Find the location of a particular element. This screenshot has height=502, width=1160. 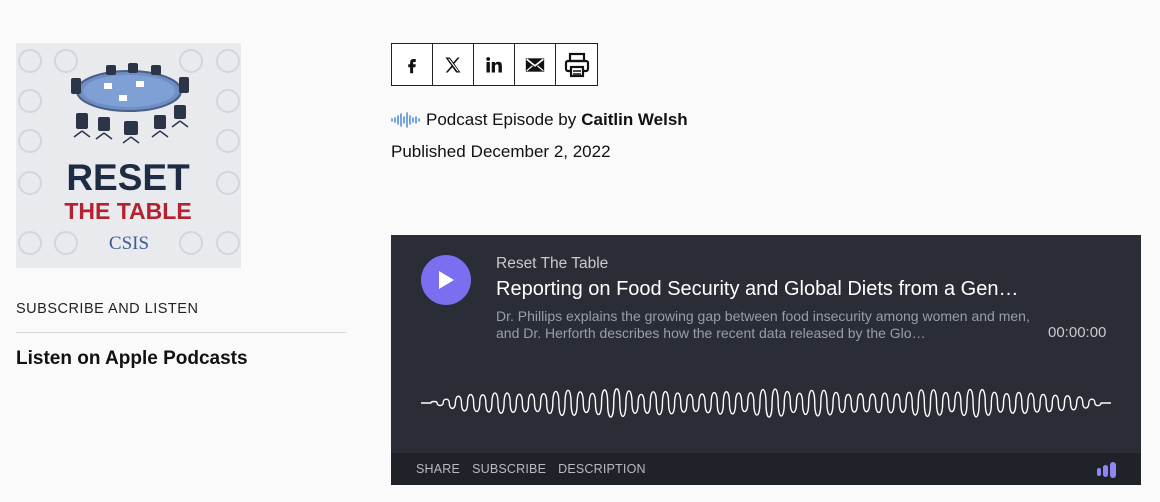

play-button is located at coordinates (446, 280).